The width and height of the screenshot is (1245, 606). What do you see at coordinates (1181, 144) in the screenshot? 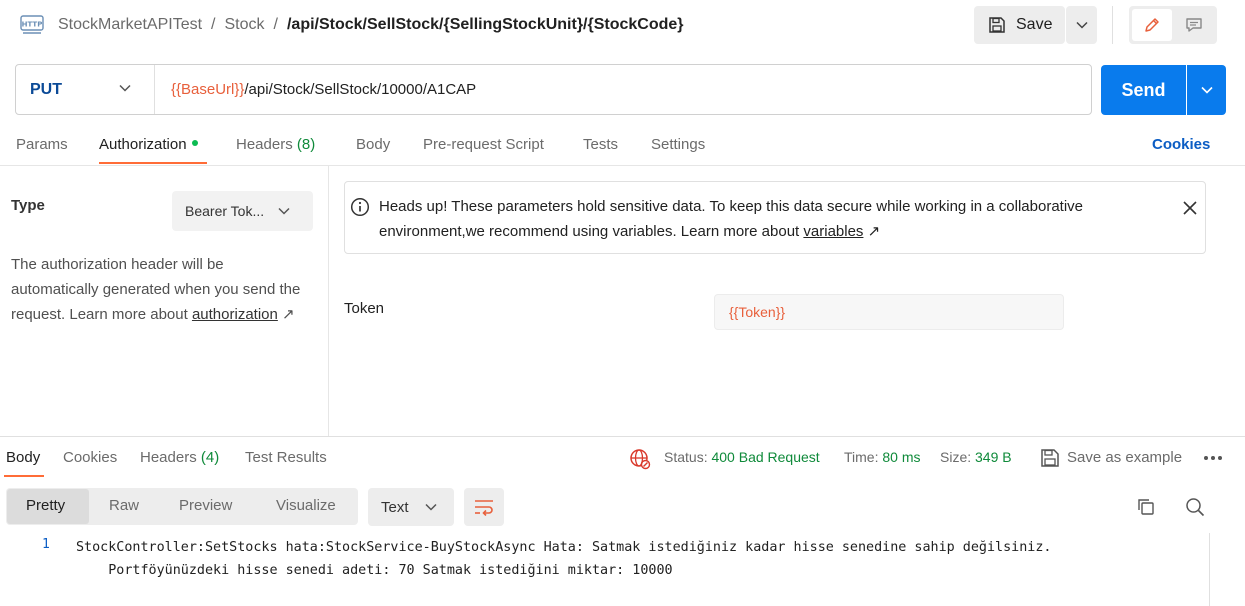
I see `cookies-link: Cookies` at bounding box center [1181, 144].